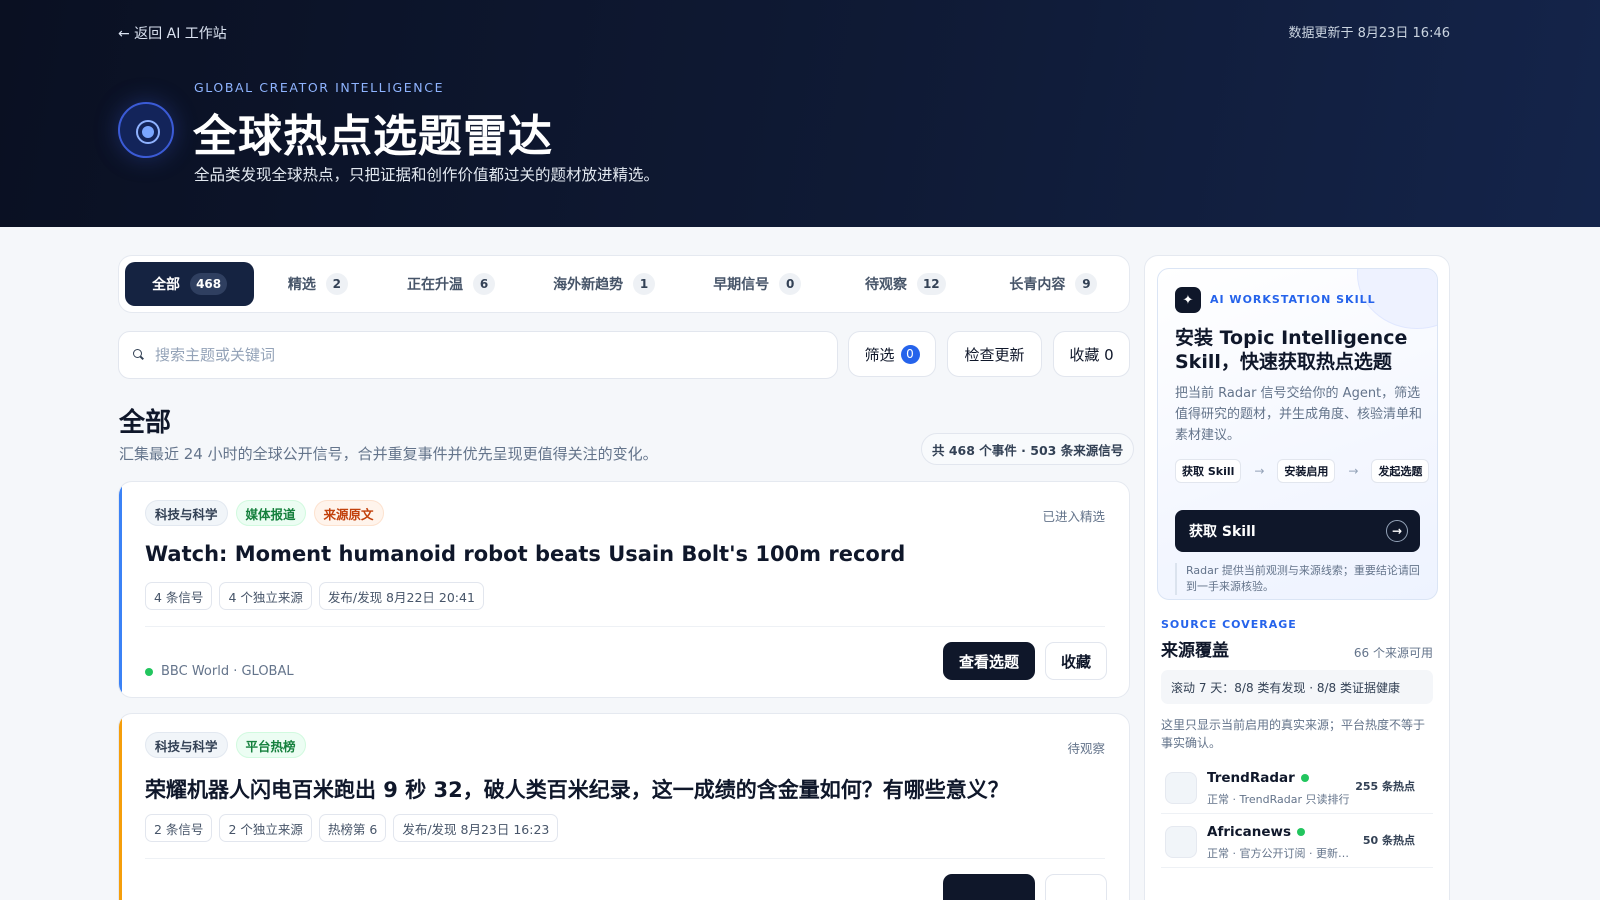 The height and width of the screenshot is (900, 1600). I want to click on tab-rising: 正在升温 6, so click(450, 284).